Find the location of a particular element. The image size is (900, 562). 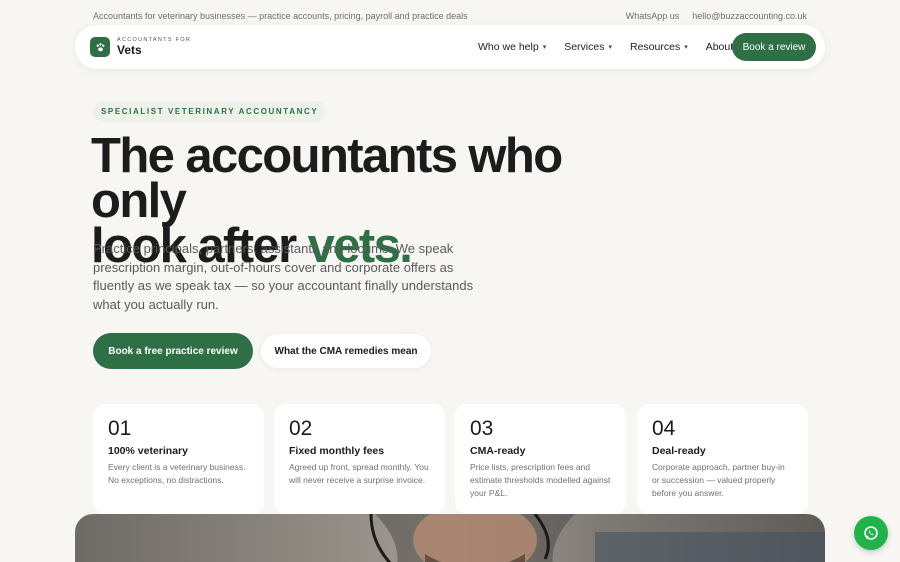

headline-line-1: The accountants who only is located at coordinates (327, 178).